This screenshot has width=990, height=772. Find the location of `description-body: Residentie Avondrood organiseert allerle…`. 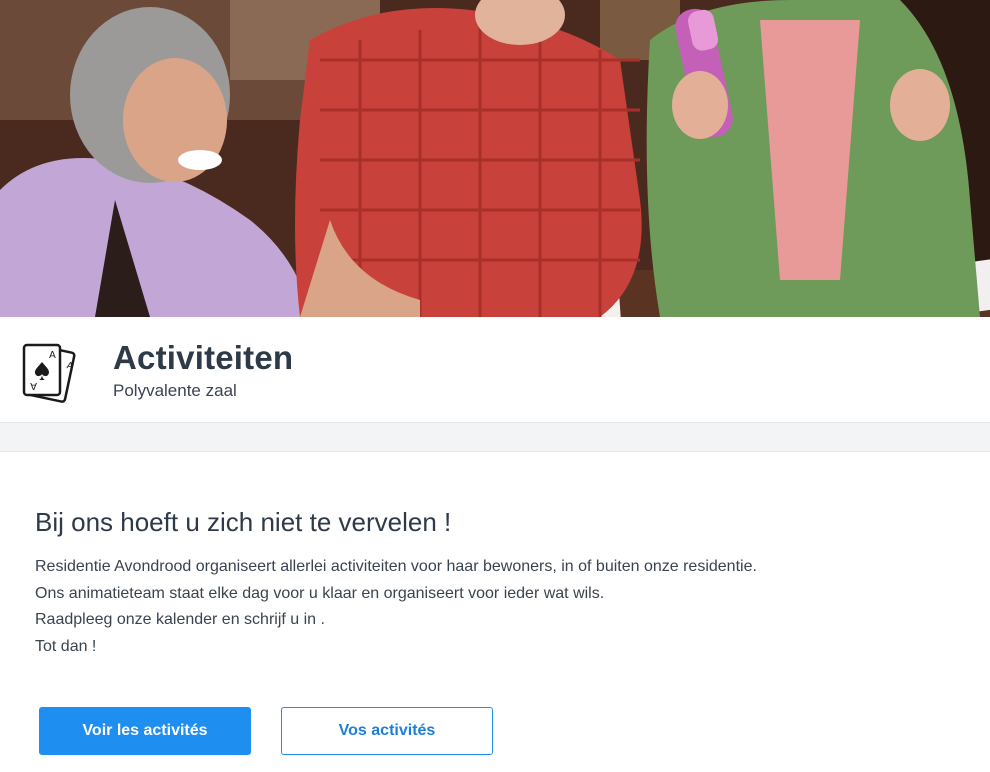

description-body: Residentie Avondrood organiseert allerle… is located at coordinates (495, 607).